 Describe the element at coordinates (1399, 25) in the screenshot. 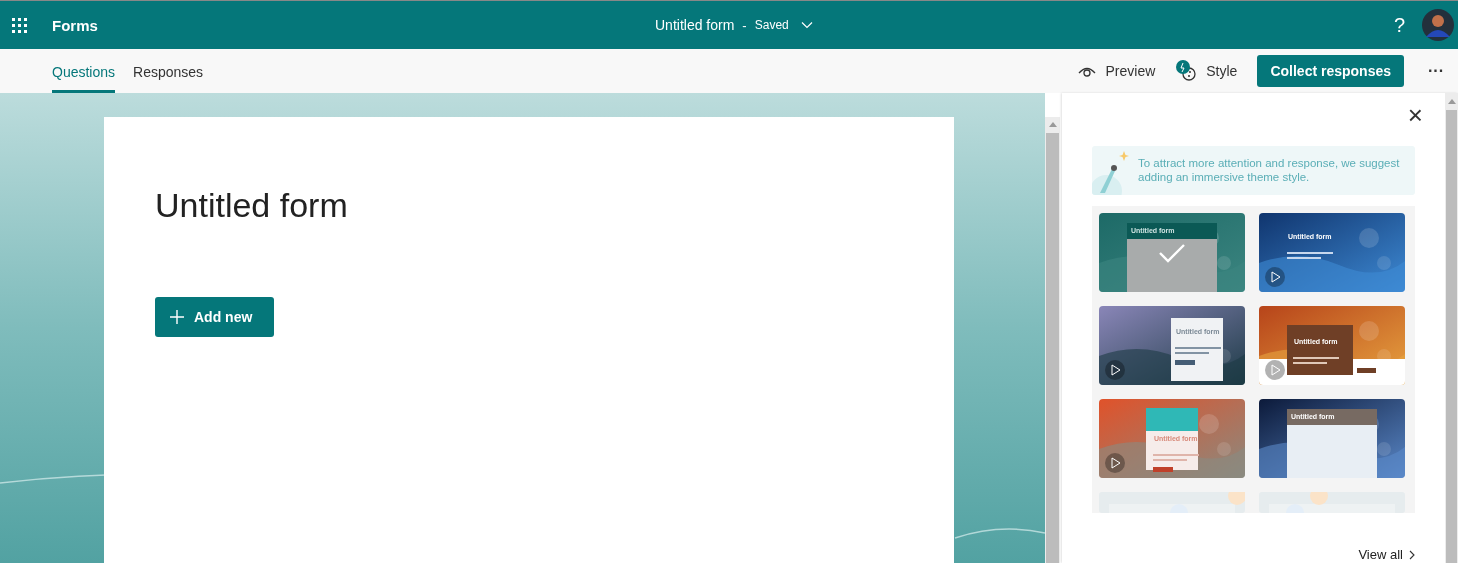

I see `help-button: ?` at that location.